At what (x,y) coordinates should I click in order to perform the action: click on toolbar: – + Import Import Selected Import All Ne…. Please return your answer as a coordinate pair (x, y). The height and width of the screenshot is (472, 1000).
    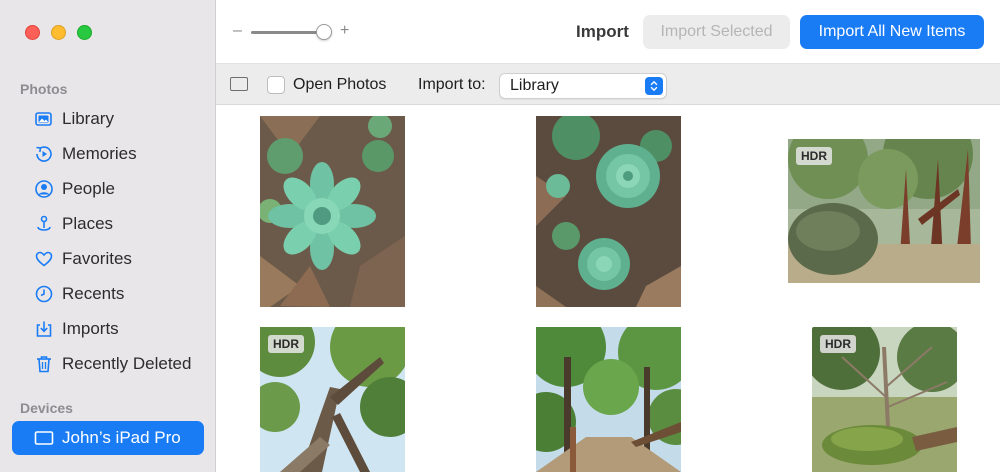
    Looking at the image, I should click on (608, 32).